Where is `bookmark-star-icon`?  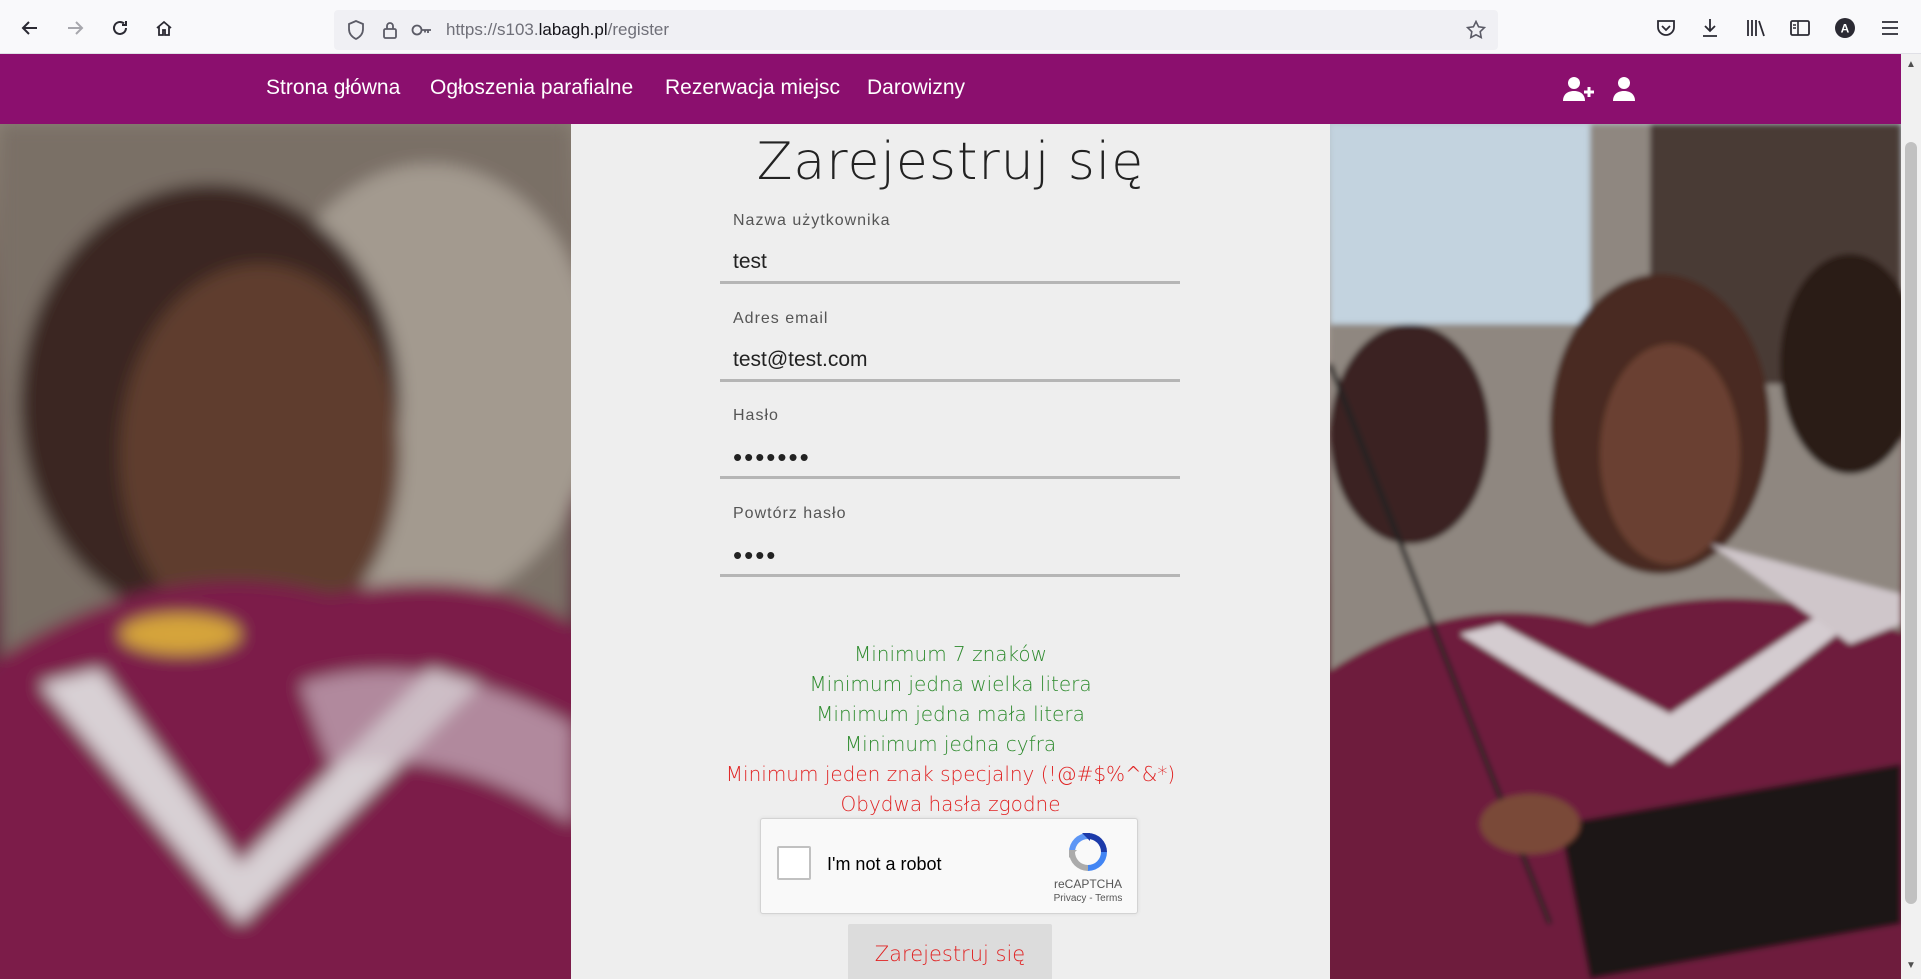
bookmark-star-icon is located at coordinates (1476, 30).